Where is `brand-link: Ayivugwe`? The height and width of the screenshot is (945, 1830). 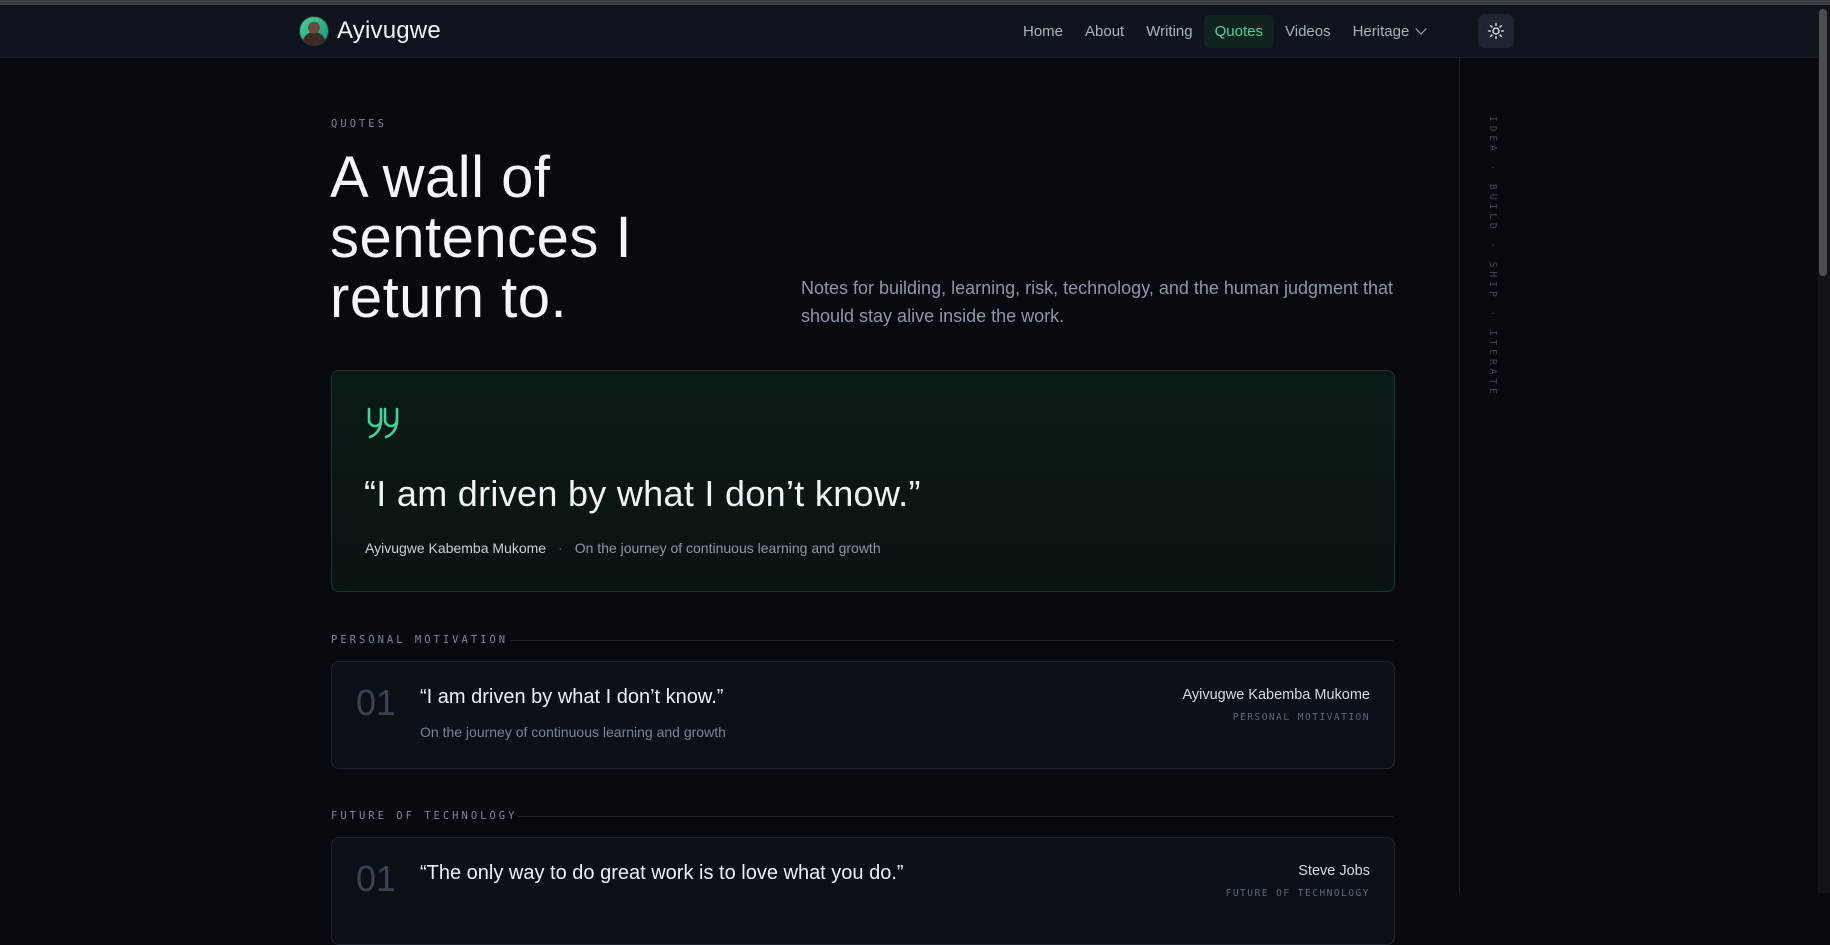
brand-link: Ayivugwe is located at coordinates (370, 31).